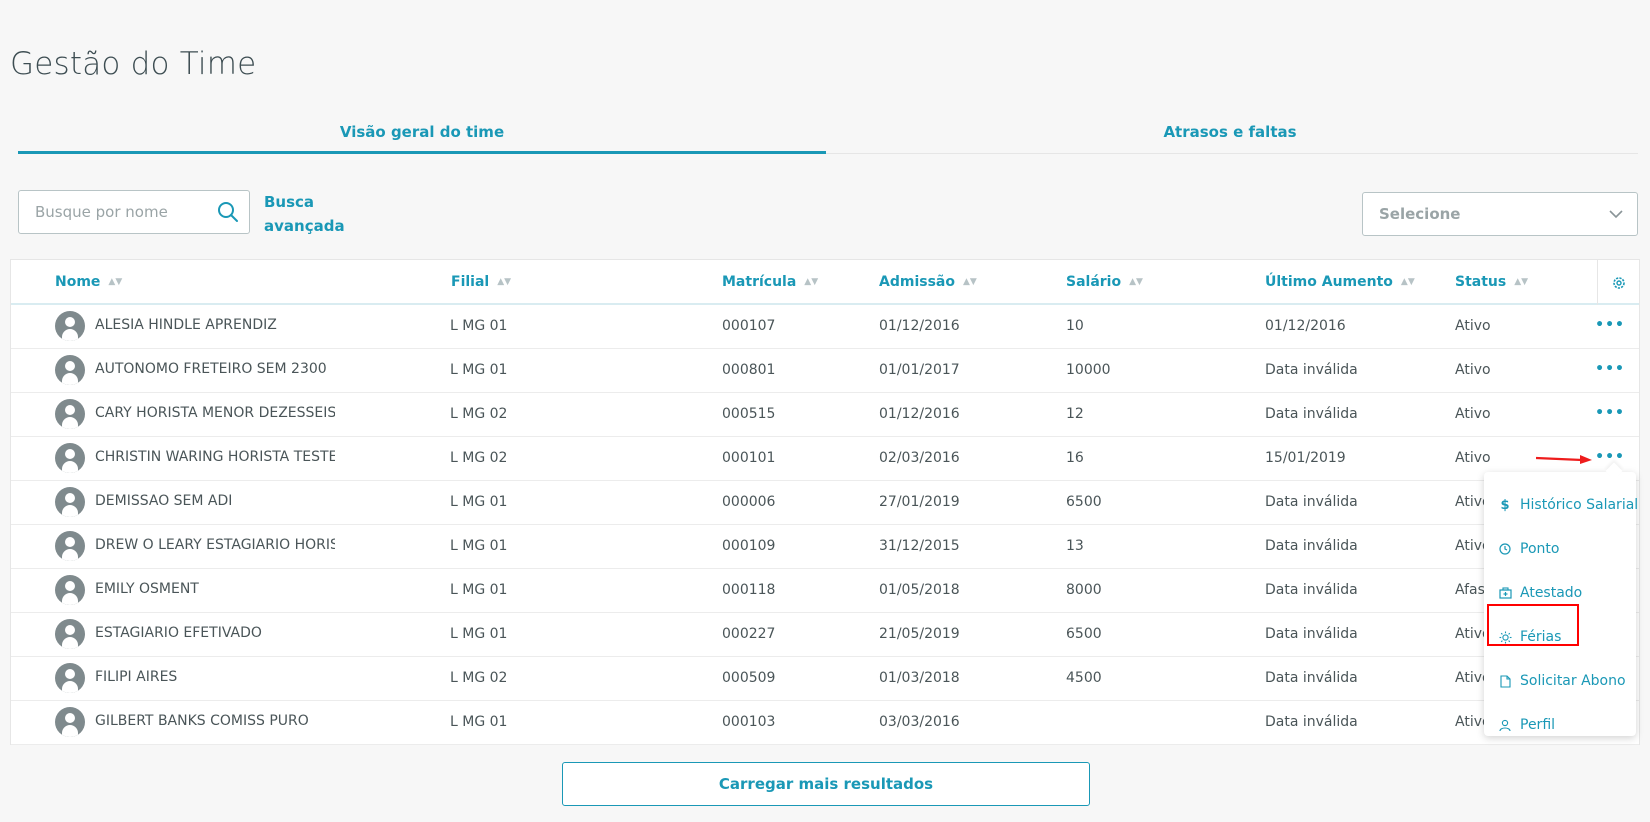  What do you see at coordinates (749, 326) in the screenshot?
I see `cell-matricula: 000107` at bounding box center [749, 326].